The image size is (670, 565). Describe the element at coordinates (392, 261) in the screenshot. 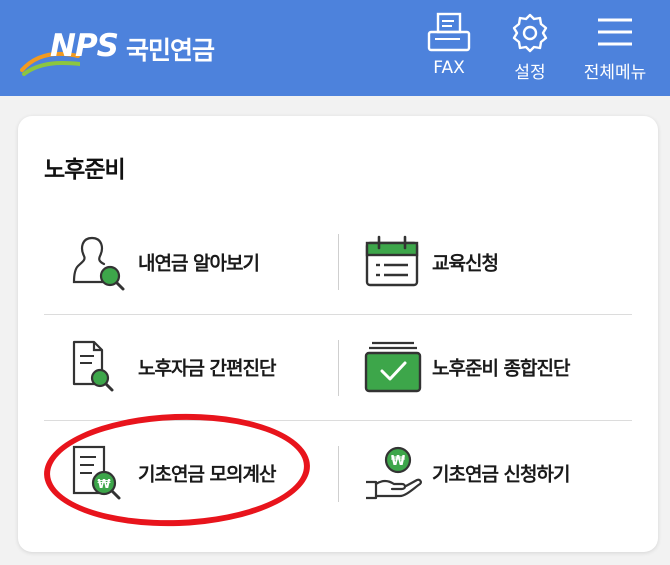

I see `calendar-icon` at that location.